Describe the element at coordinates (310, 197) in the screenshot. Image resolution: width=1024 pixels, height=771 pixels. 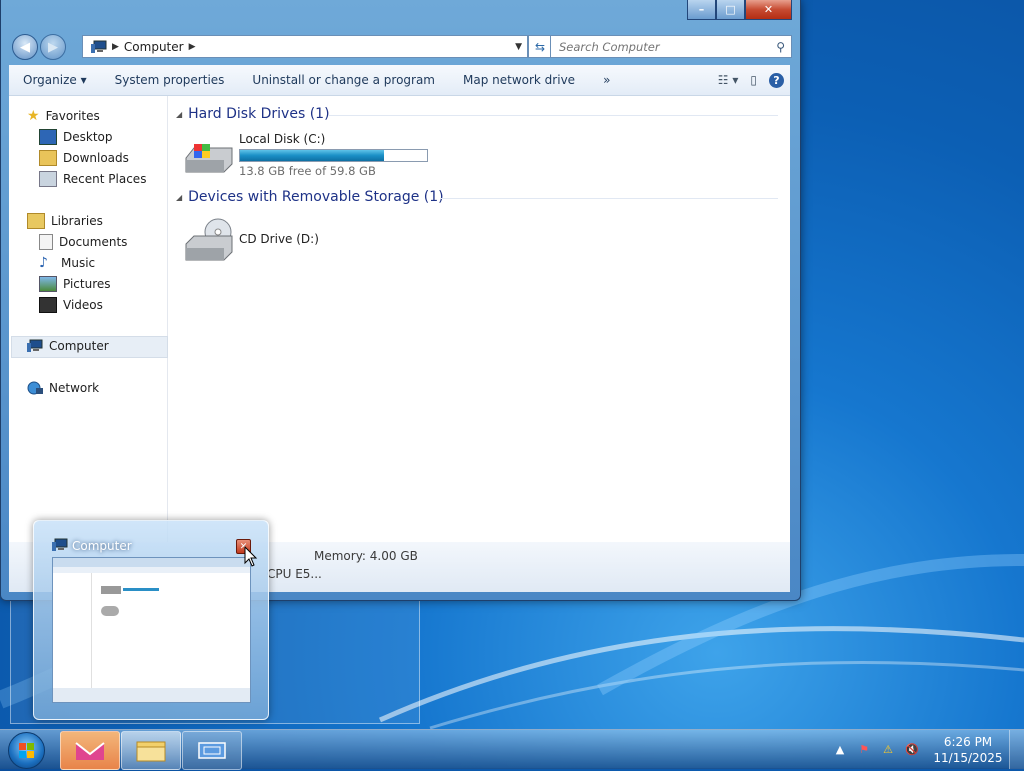
I see `group-header-removable-storage: ◢ Devices with Removable Storage (1)` at that location.